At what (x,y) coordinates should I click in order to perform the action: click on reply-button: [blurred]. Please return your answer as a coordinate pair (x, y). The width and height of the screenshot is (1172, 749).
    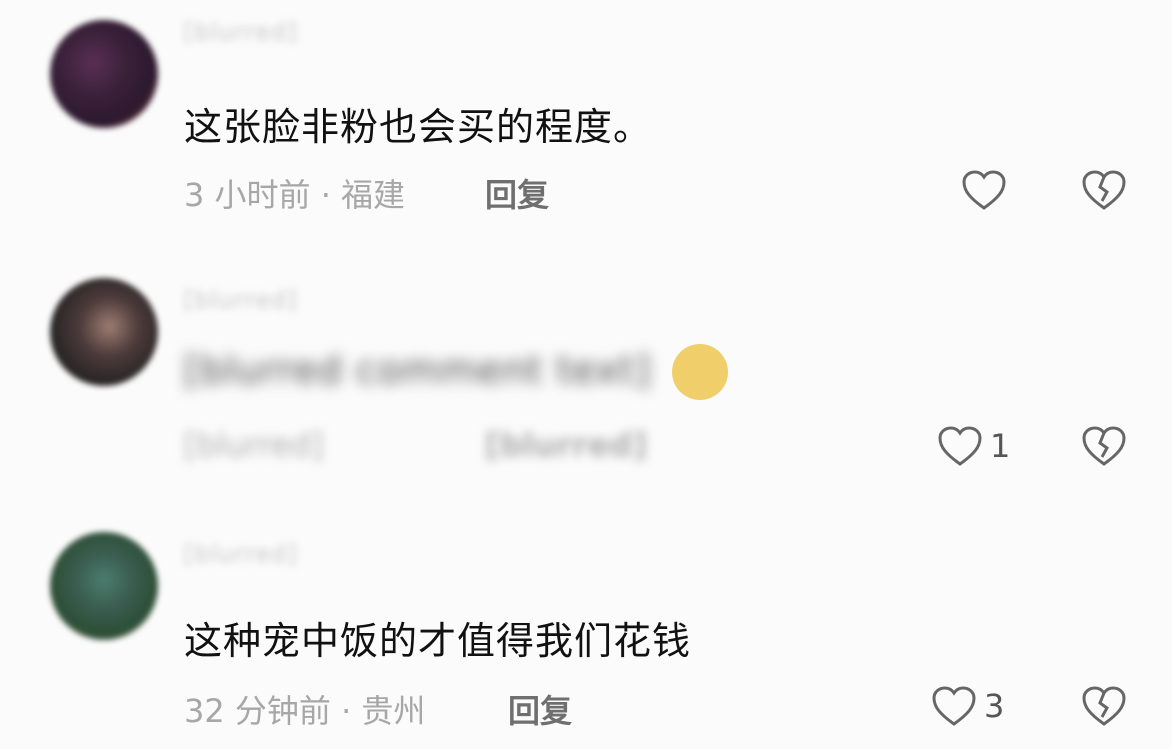
    Looking at the image, I should click on (566, 445).